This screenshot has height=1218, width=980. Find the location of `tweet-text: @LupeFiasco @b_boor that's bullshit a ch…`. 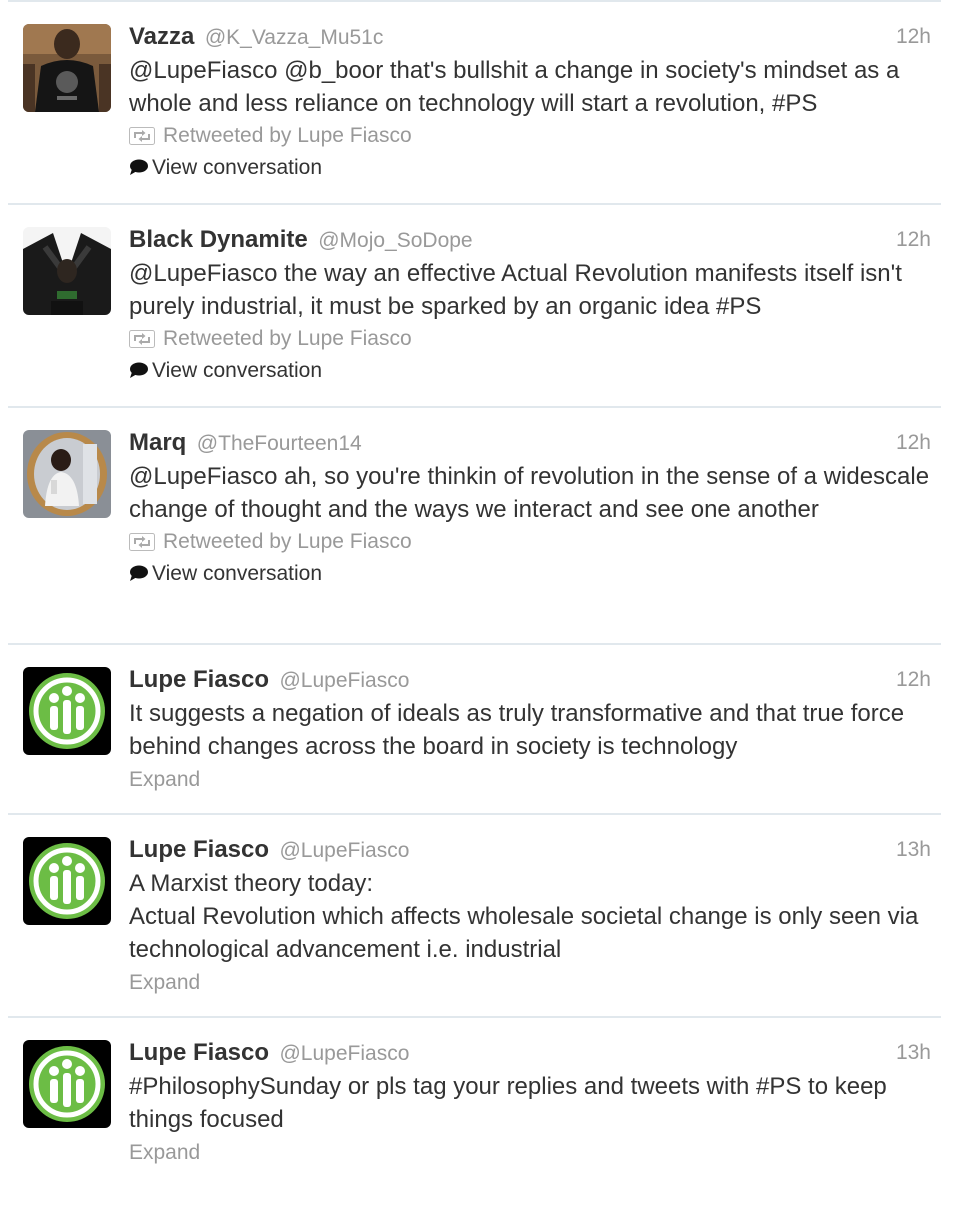

tweet-text: @LupeFiasco @b_boor that's bullshit a ch… is located at coordinates (514, 87).